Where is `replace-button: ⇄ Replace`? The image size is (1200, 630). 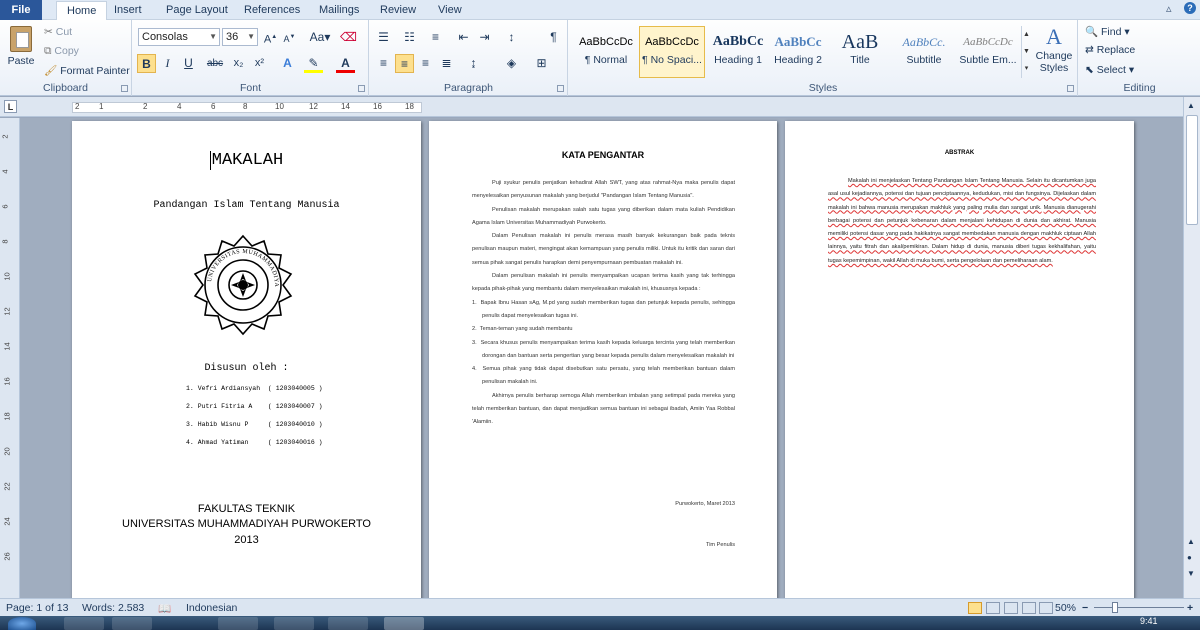 replace-button: ⇄ Replace is located at coordinates (1110, 50).